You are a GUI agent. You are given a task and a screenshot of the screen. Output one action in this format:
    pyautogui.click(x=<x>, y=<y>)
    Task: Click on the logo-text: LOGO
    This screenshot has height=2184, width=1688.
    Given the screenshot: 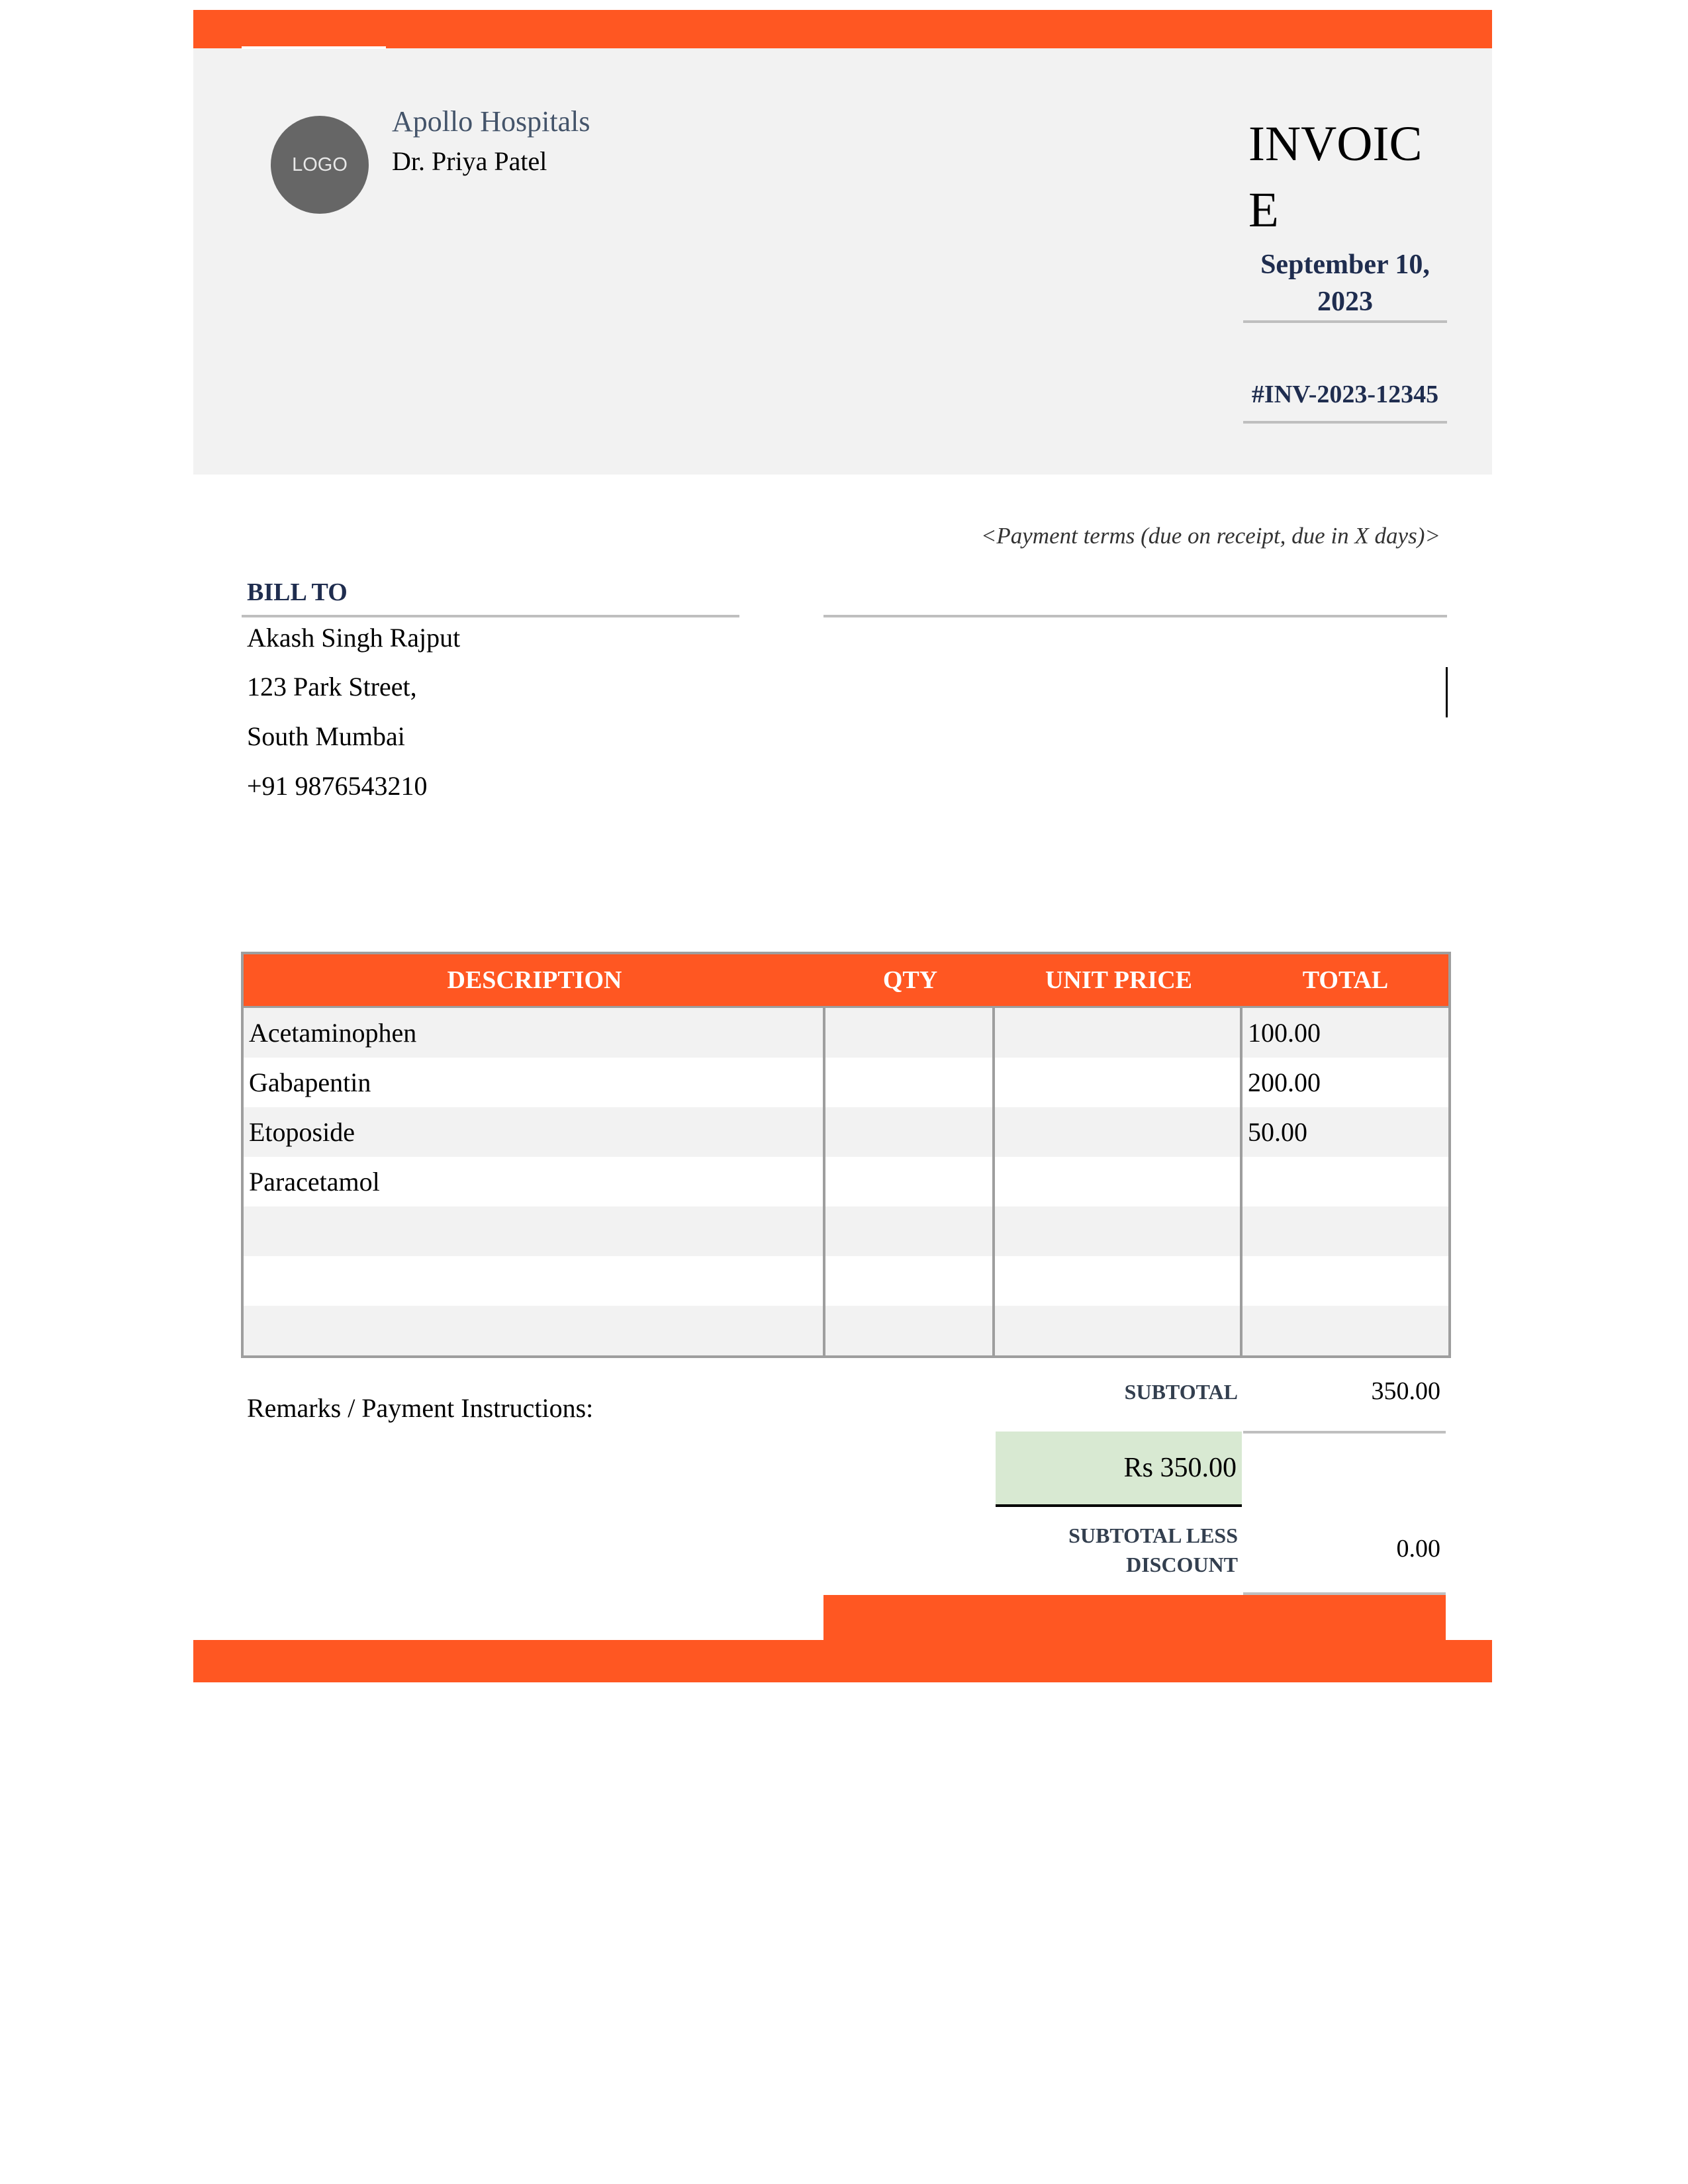 What is the action you would take?
    pyautogui.click(x=320, y=164)
    